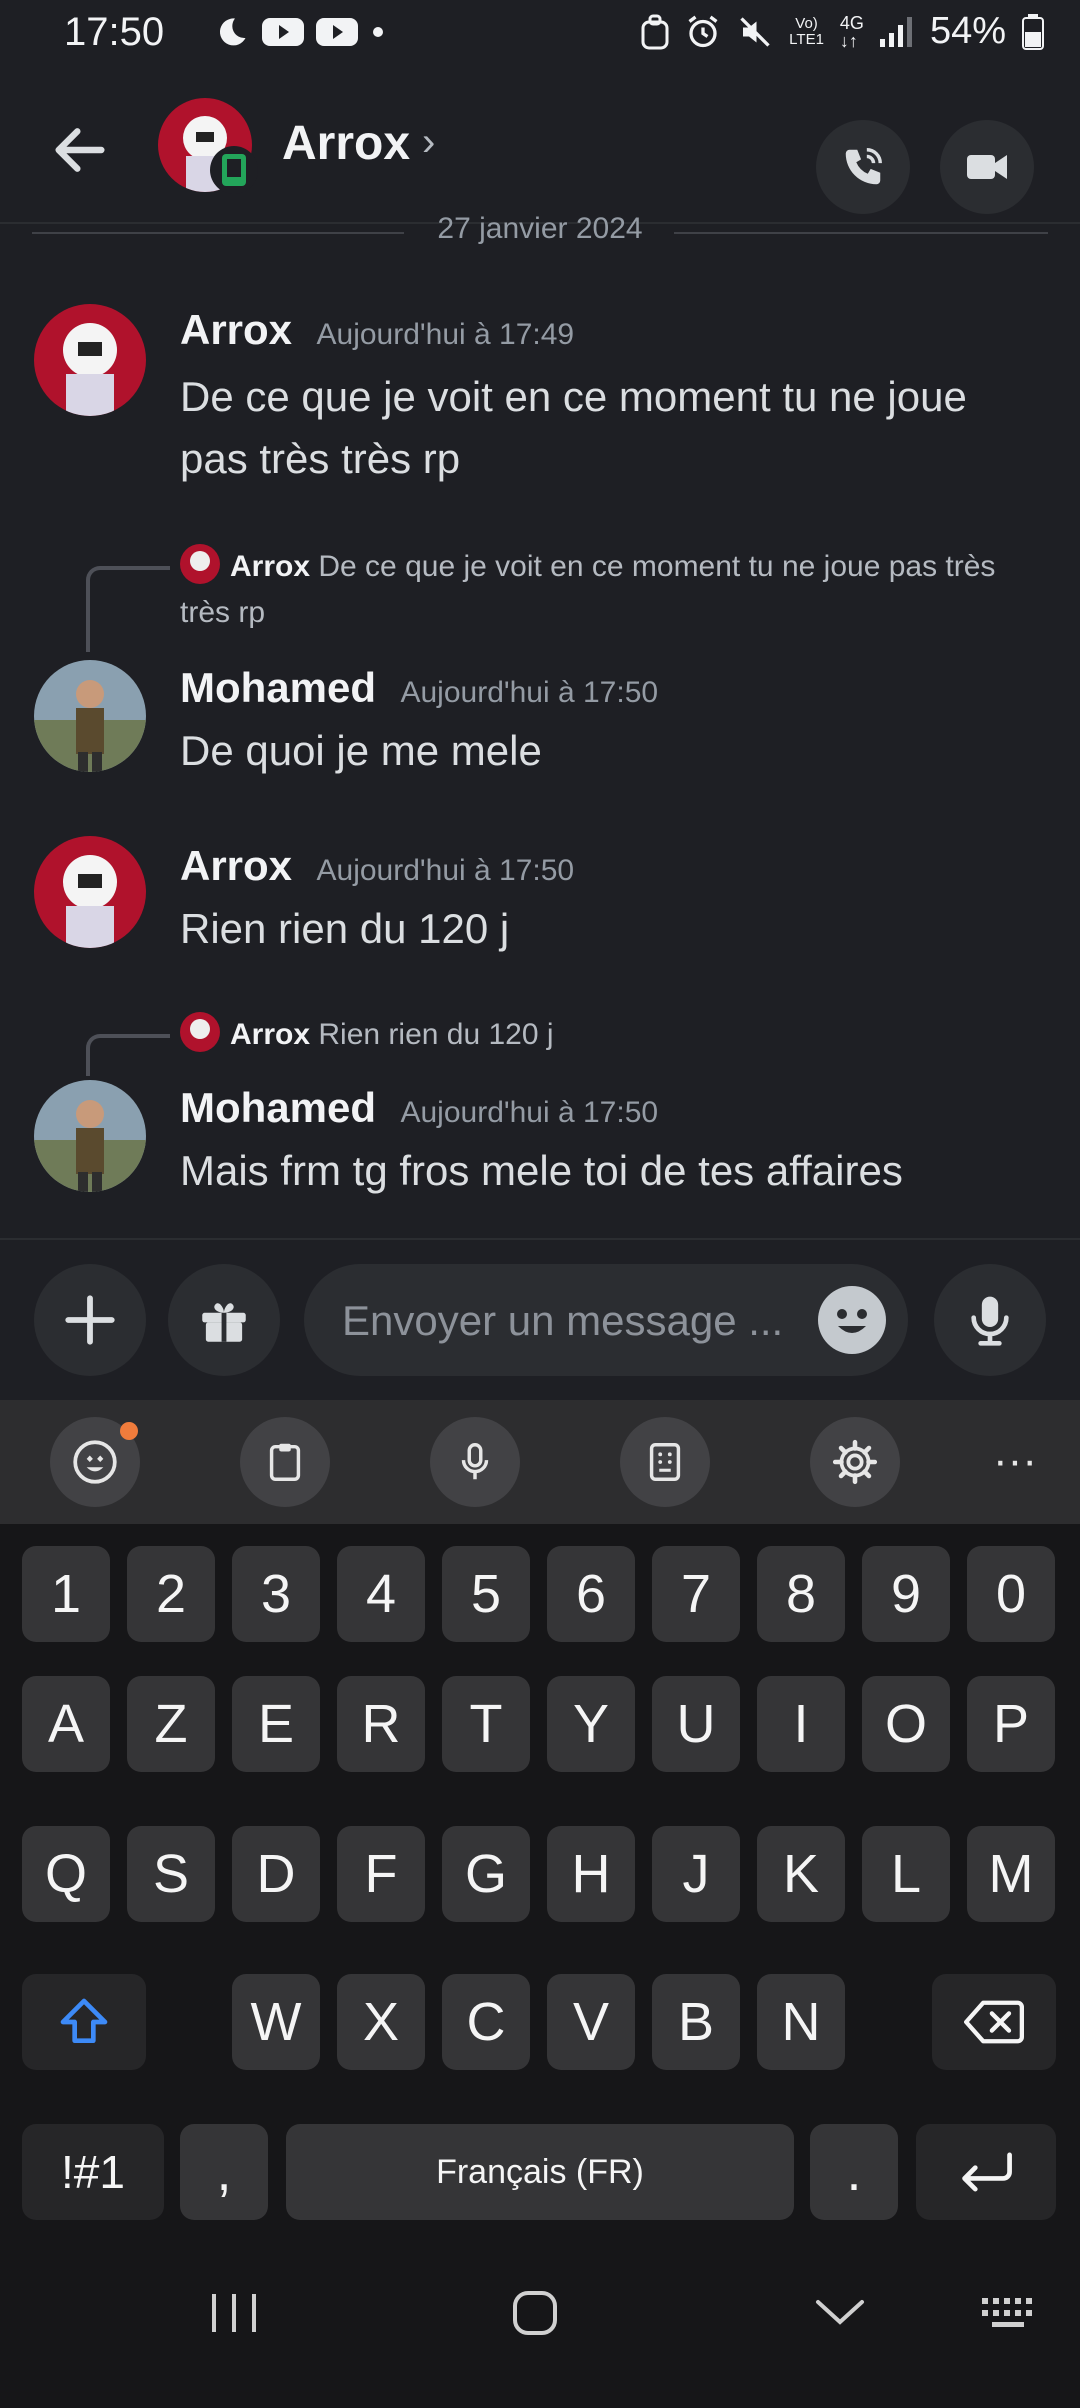 The height and width of the screenshot is (2408, 1080). I want to click on key-y: Y, so click(591, 1724).